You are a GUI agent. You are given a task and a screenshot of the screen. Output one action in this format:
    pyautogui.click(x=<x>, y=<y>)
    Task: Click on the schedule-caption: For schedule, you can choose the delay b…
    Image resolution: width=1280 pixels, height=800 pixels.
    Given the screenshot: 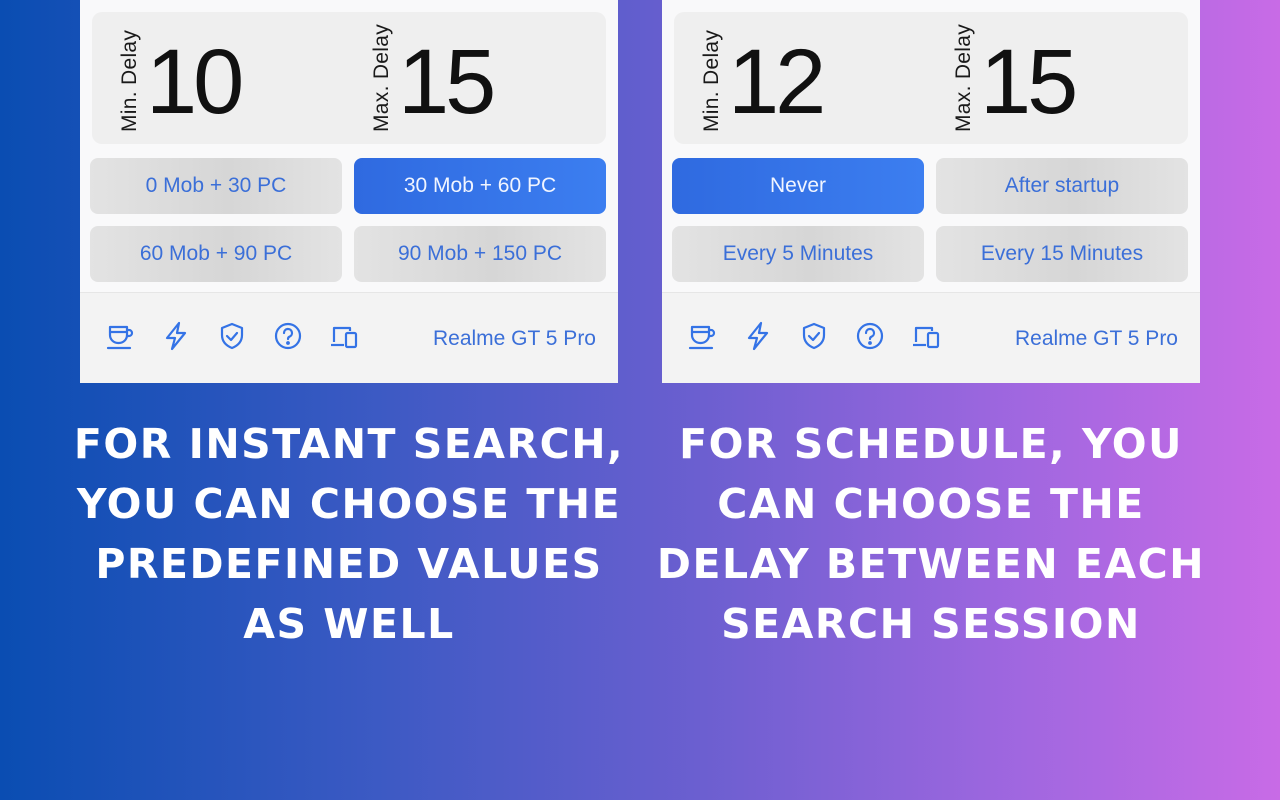 What is the action you would take?
    pyautogui.click(x=931, y=534)
    